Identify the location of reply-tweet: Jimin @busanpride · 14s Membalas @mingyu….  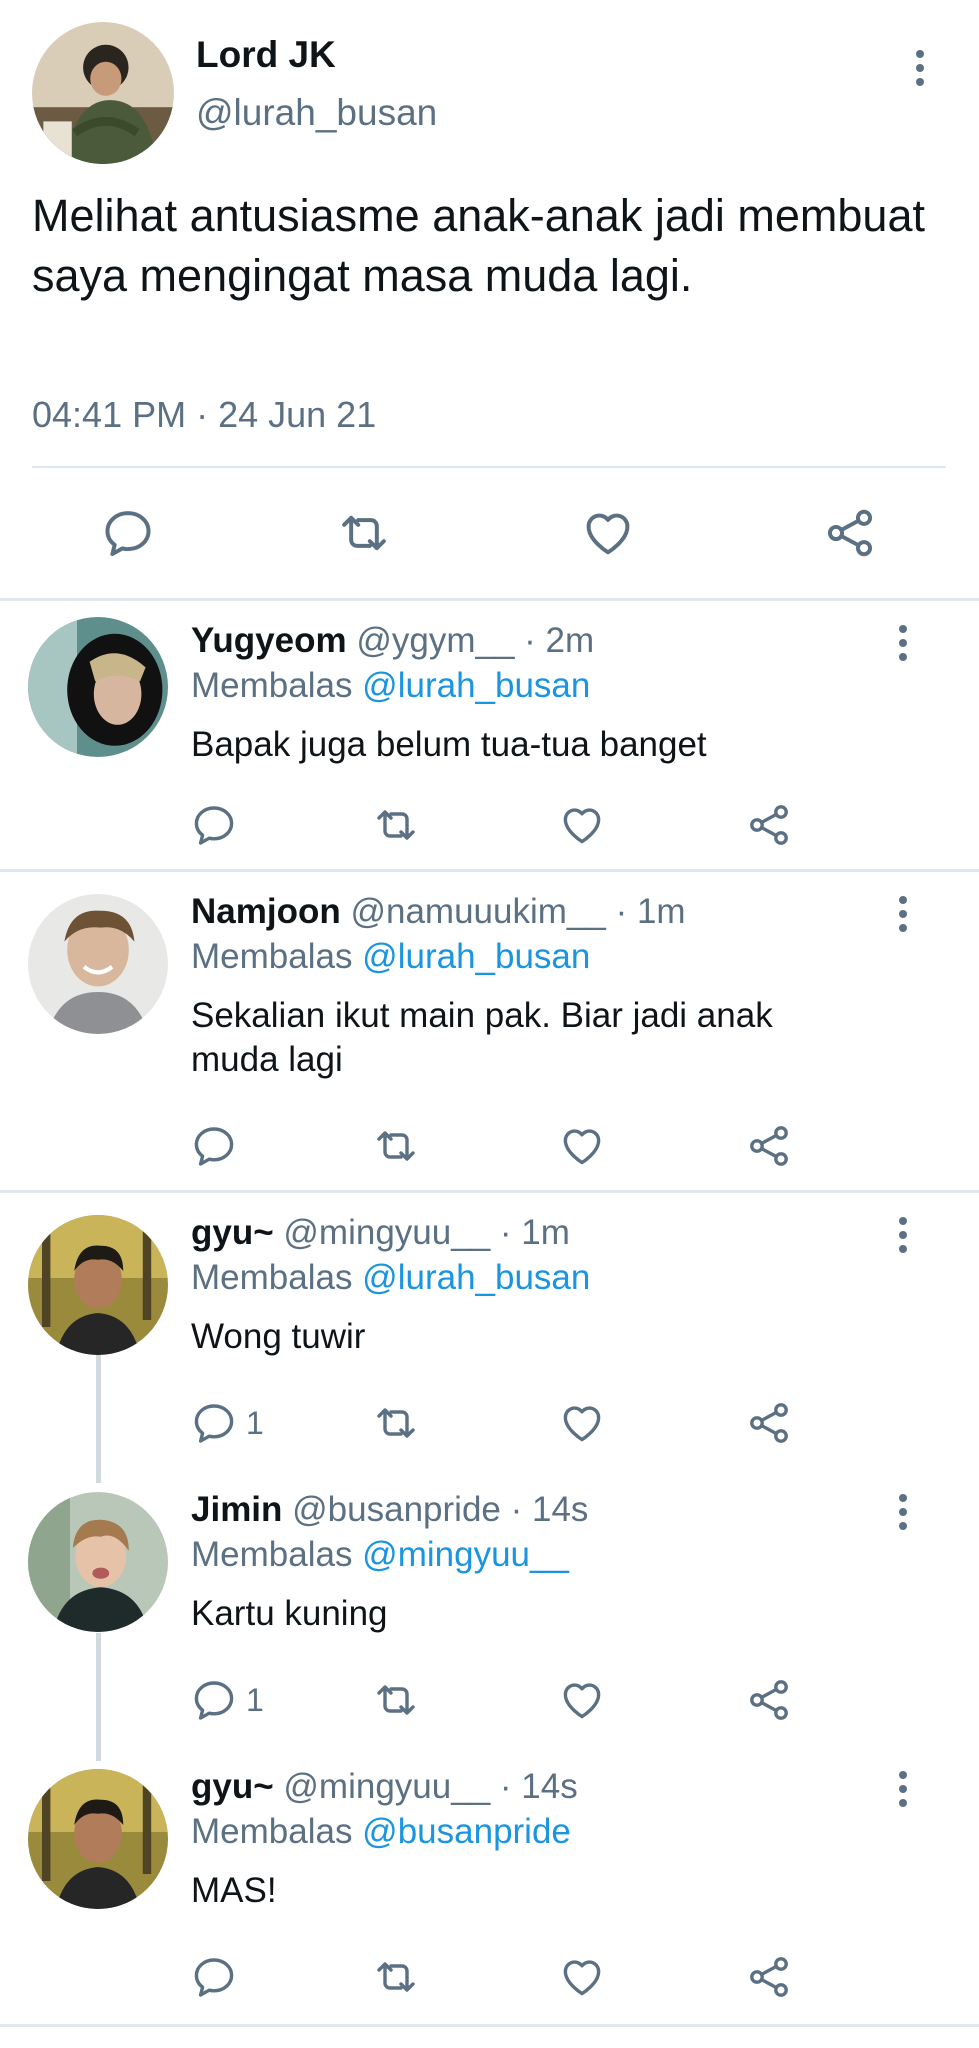
(489, 1608).